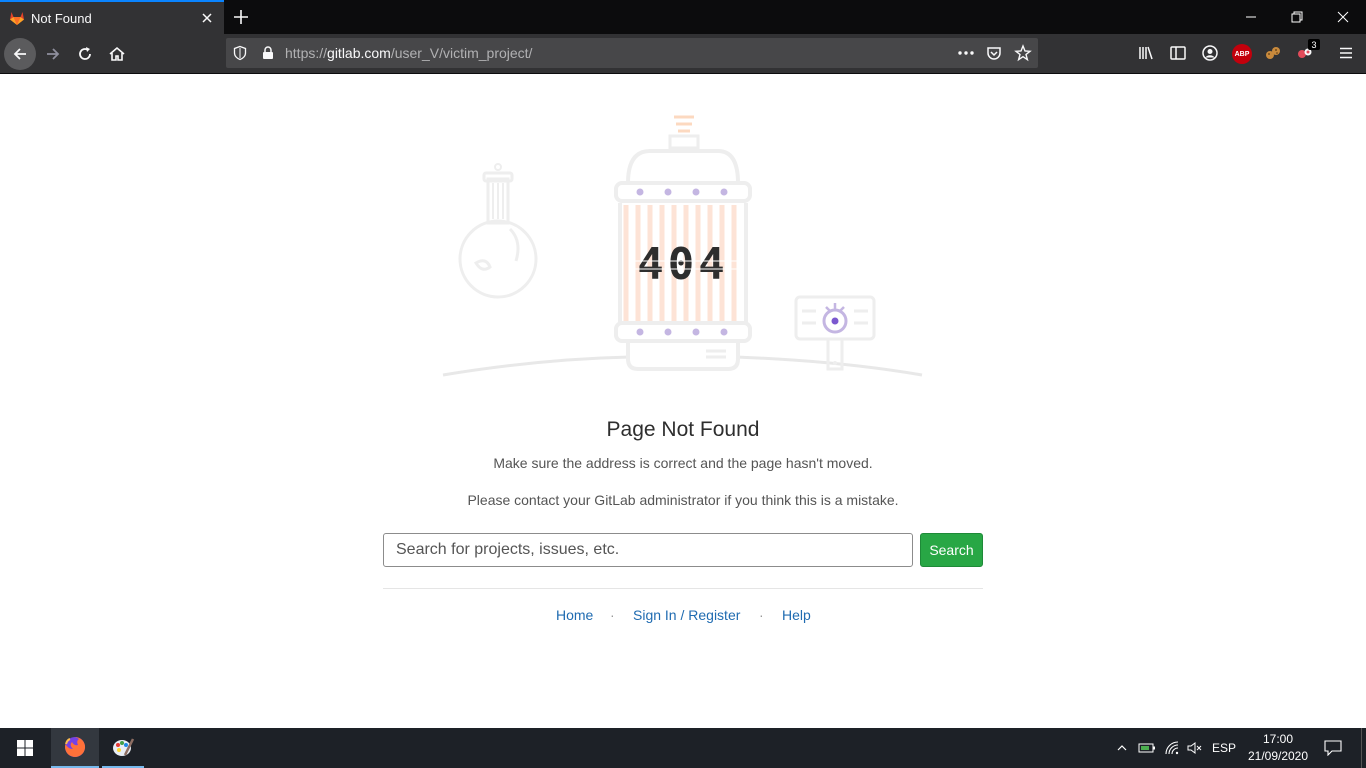 This screenshot has height=768, width=1366. What do you see at coordinates (1273, 53) in the screenshot?
I see `cookie-icon` at bounding box center [1273, 53].